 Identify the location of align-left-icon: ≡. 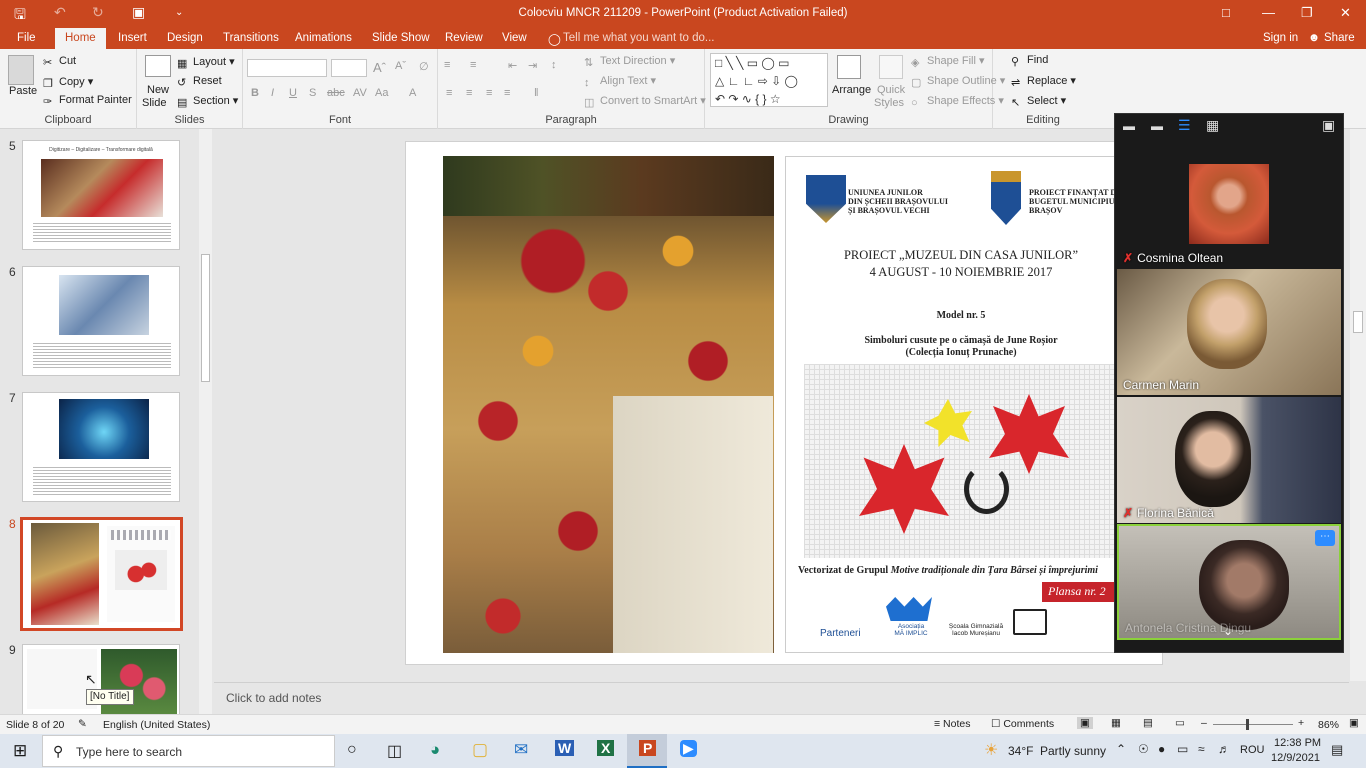
(449, 93).